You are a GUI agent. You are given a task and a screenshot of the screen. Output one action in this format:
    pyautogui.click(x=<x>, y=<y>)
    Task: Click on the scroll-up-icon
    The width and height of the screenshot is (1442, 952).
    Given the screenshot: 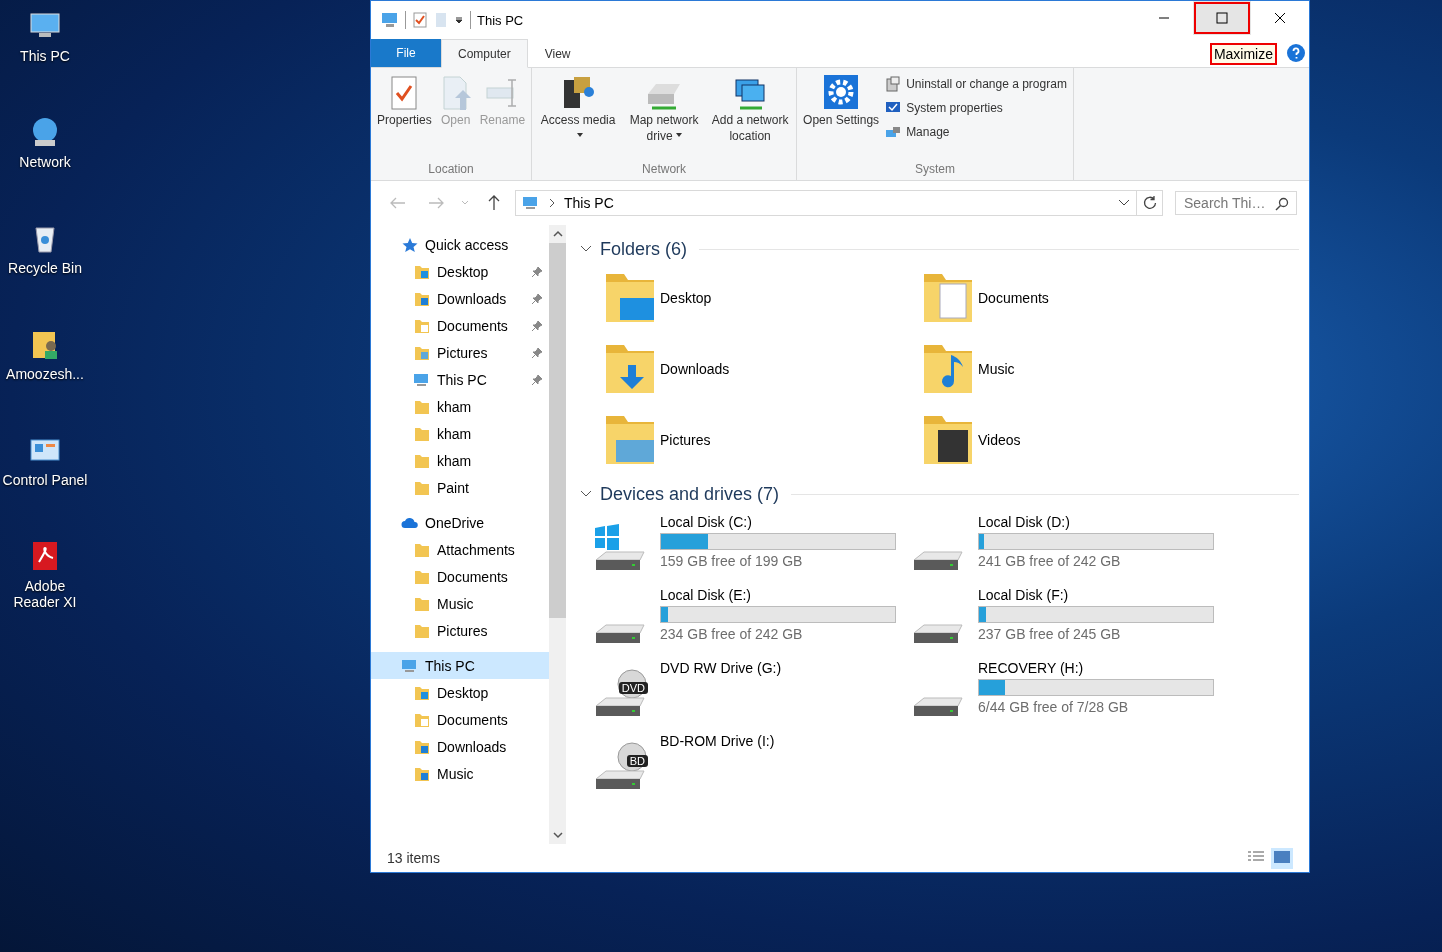 What is the action you would take?
    pyautogui.click(x=557, y=234)
    